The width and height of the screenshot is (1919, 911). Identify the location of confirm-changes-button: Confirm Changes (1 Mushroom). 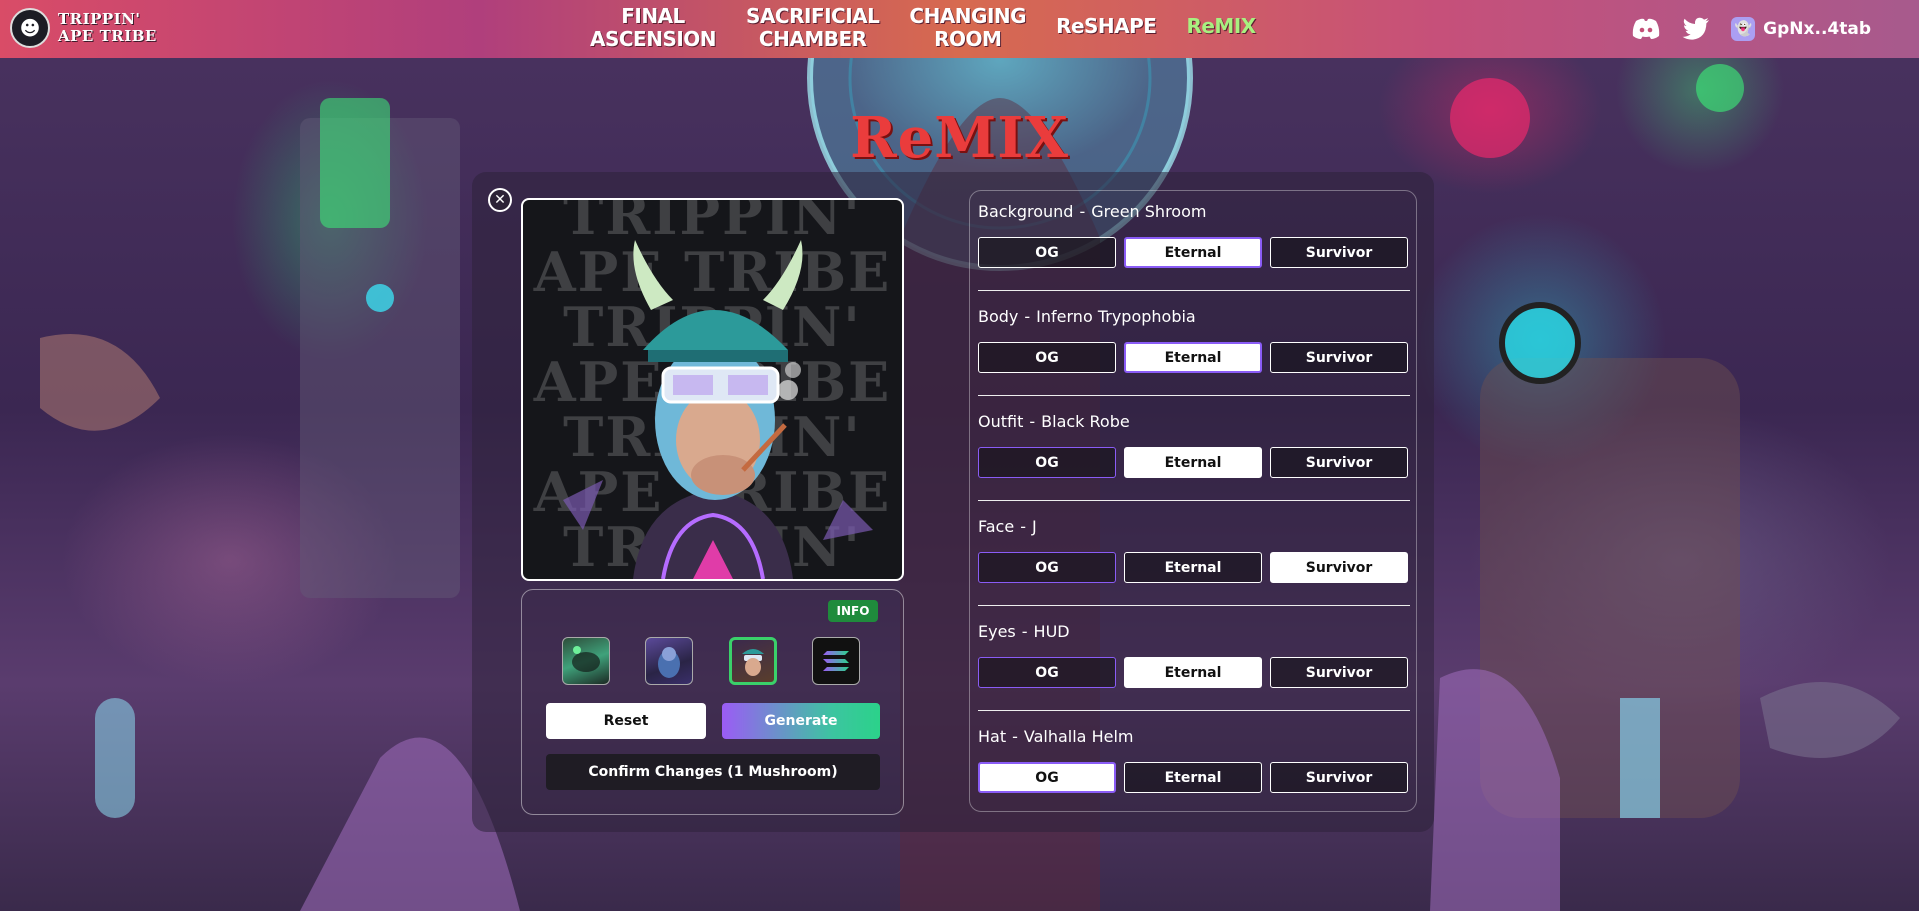
(713, 772).